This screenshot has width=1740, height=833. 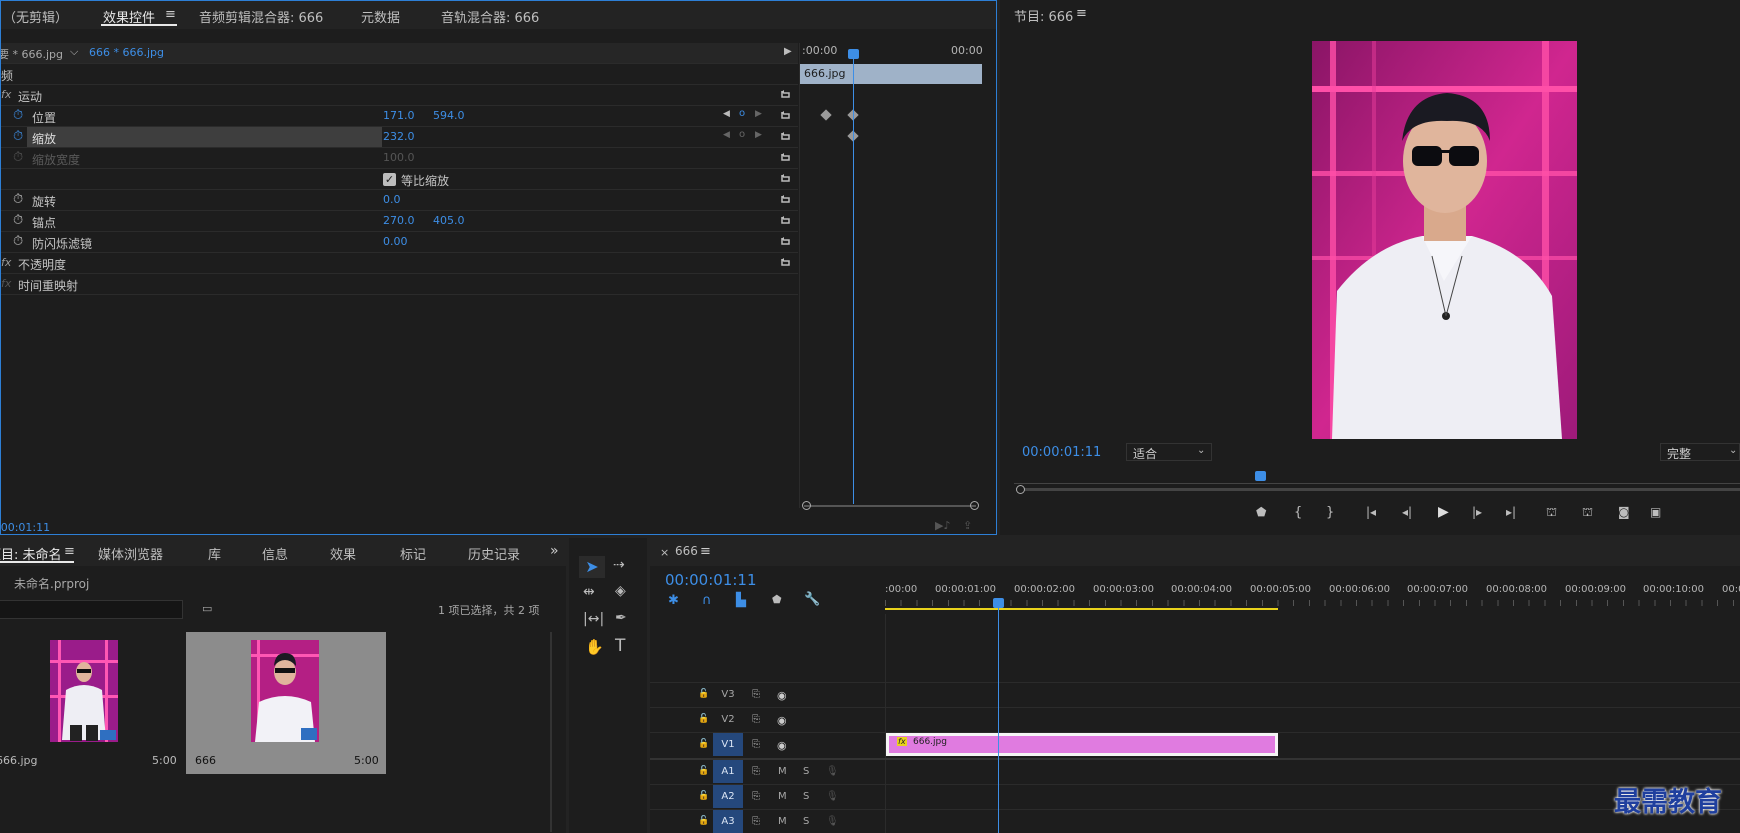 I want to click on comparison-view-icon: ▣, so click(x=1655, y=512).